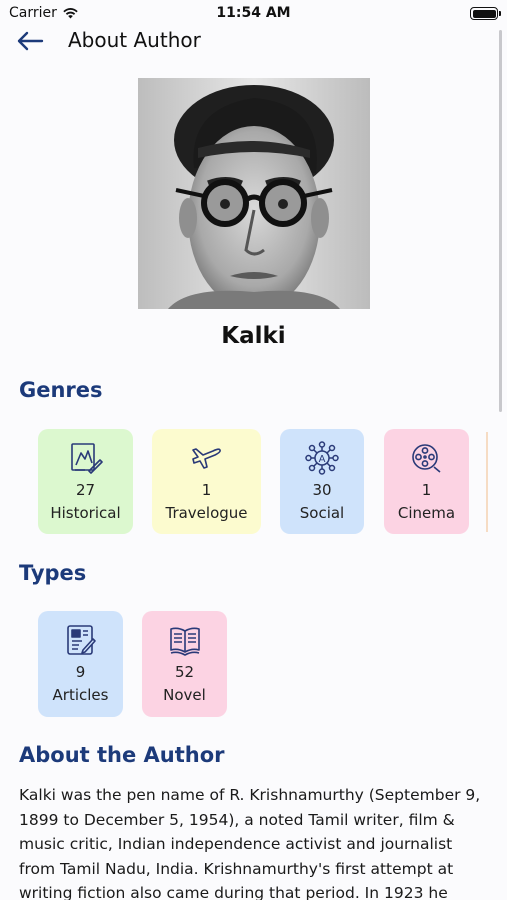 This screenshot has height=900, width=507. I want to click on genre-card-travelogue: 1 Travelogue, so click(206, 481).